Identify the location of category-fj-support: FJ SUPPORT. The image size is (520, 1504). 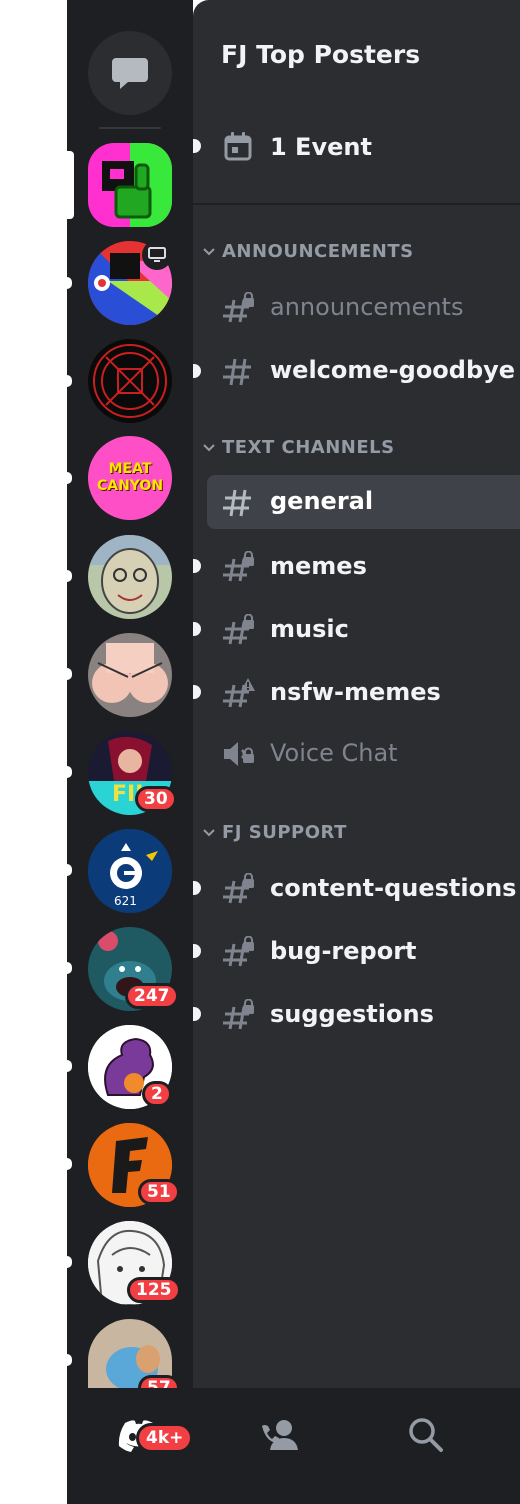
(356, 834).